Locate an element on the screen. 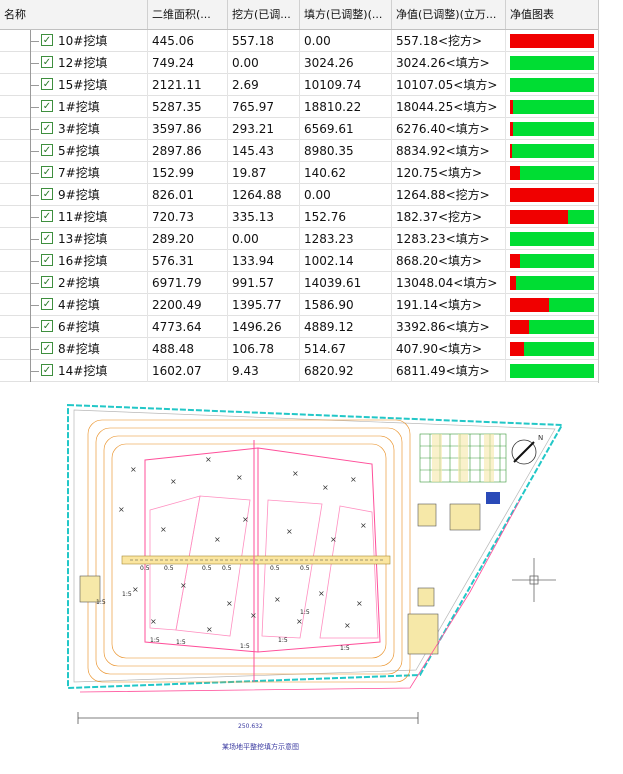  row-net: 13048.04<填方> is located at coordinates (449, 283).